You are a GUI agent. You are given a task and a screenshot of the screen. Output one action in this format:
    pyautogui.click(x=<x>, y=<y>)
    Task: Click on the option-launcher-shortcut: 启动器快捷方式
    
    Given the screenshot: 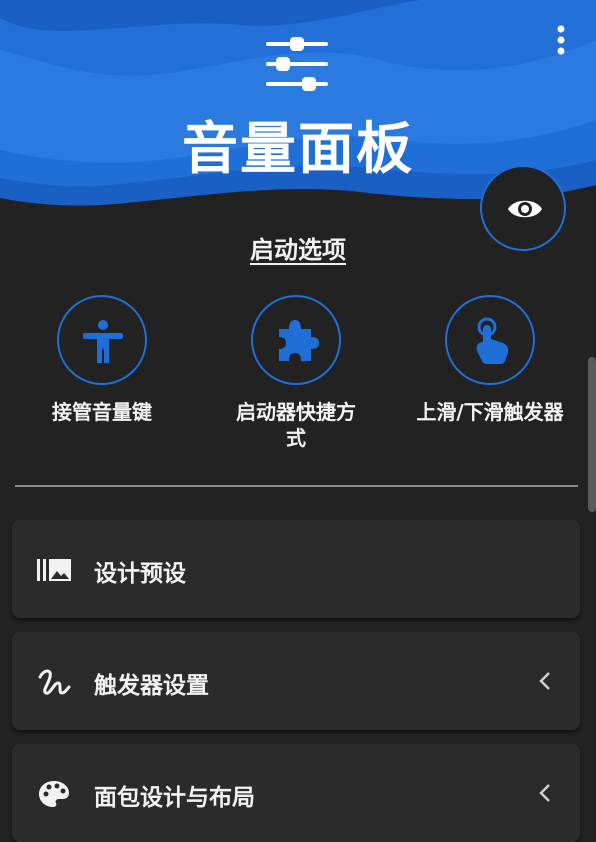 What is the action you would take?
    pyautogui.click(x=296, y=373)
    